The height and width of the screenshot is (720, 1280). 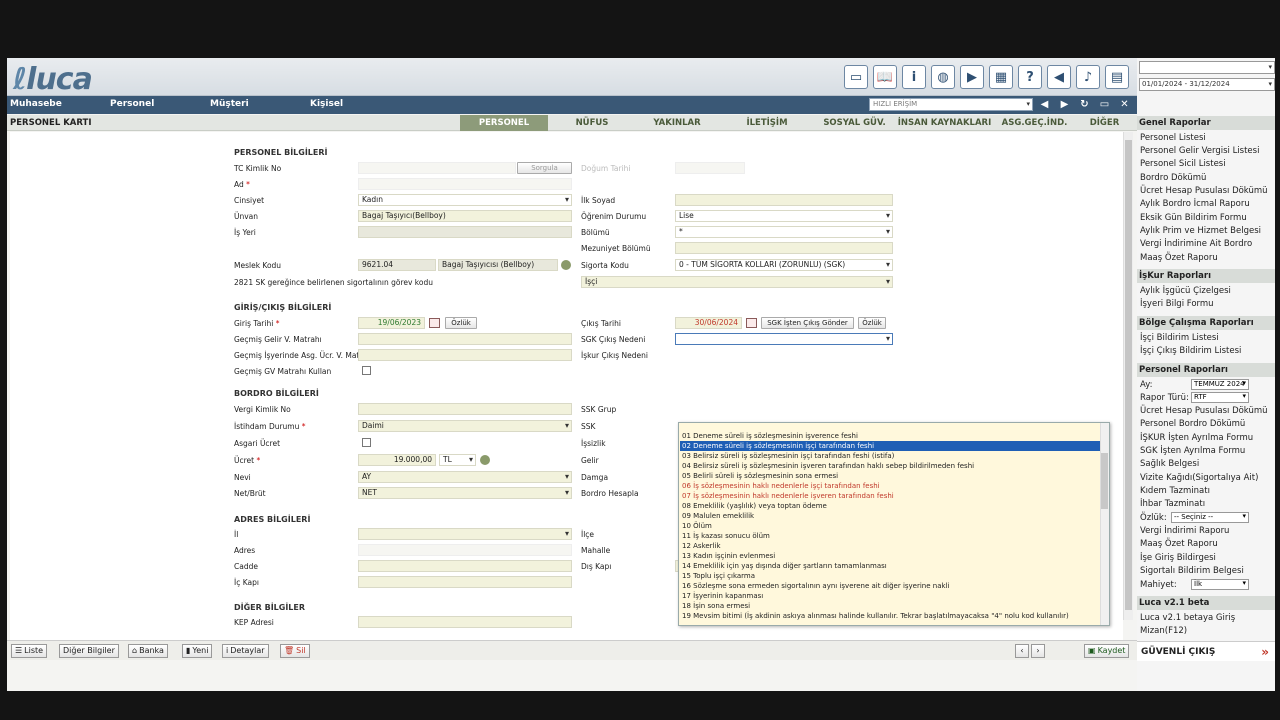 What do you see at coordinates (1196, 244) in the screenshot?
I see `report-link: Vergi İndirimine Ait Bordro` at bounding box center [1196, 244].